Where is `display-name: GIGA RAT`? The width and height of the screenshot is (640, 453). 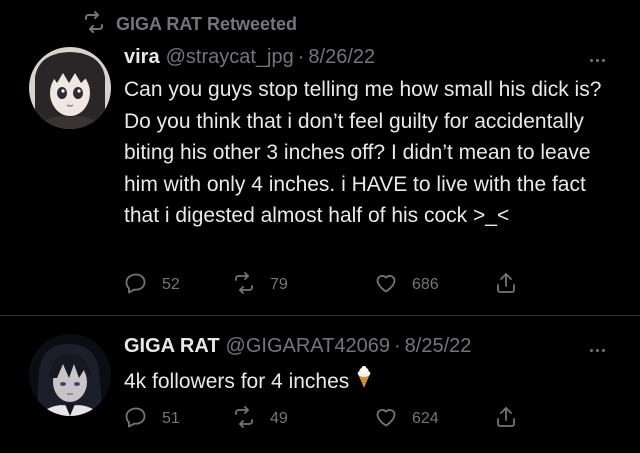
display-name: GIGA RAT is located at coordinates (172, 346).